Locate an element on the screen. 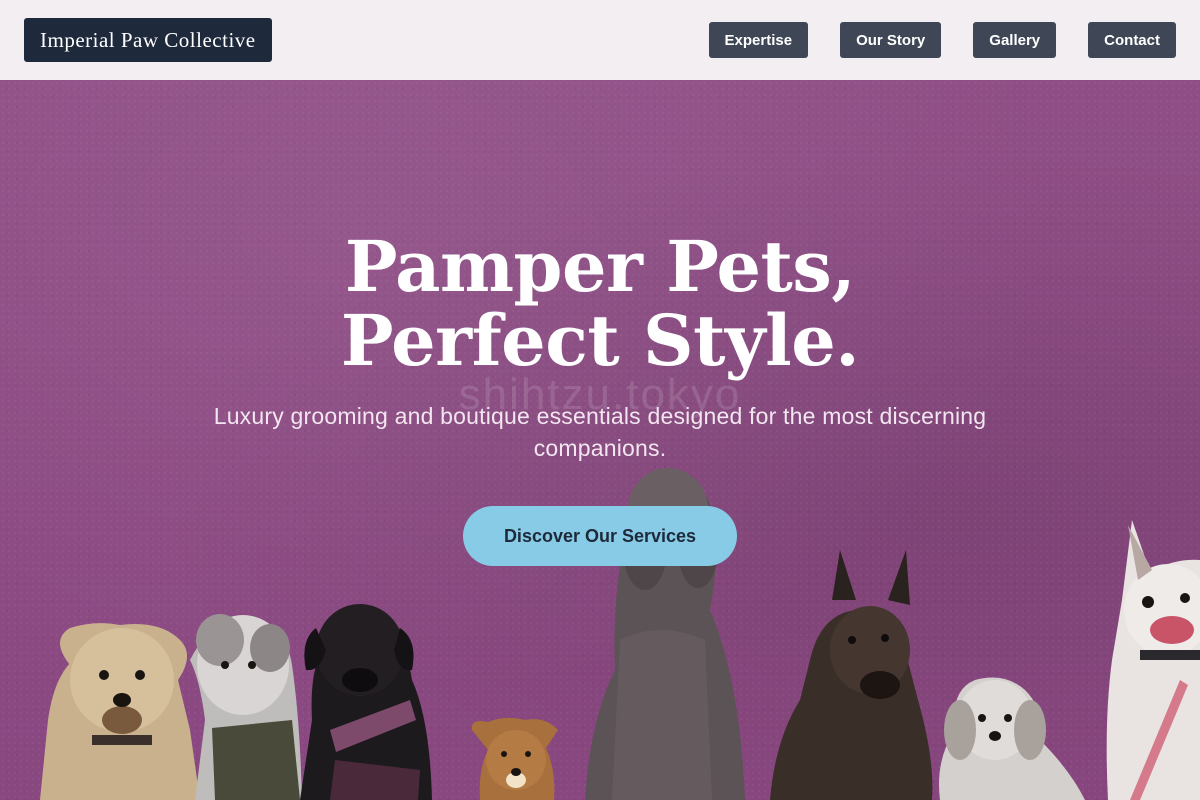 Image resolution: width=1200 pixels, height=800 pixels. dog-black-lab is located at coordinates (366, 702).